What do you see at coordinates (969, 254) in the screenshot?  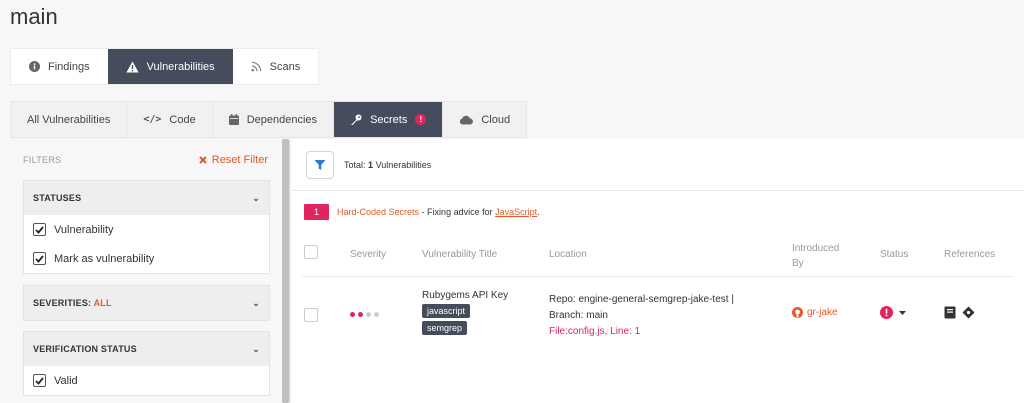 I see `column-header-references: References` at bounding box center [969, 254].